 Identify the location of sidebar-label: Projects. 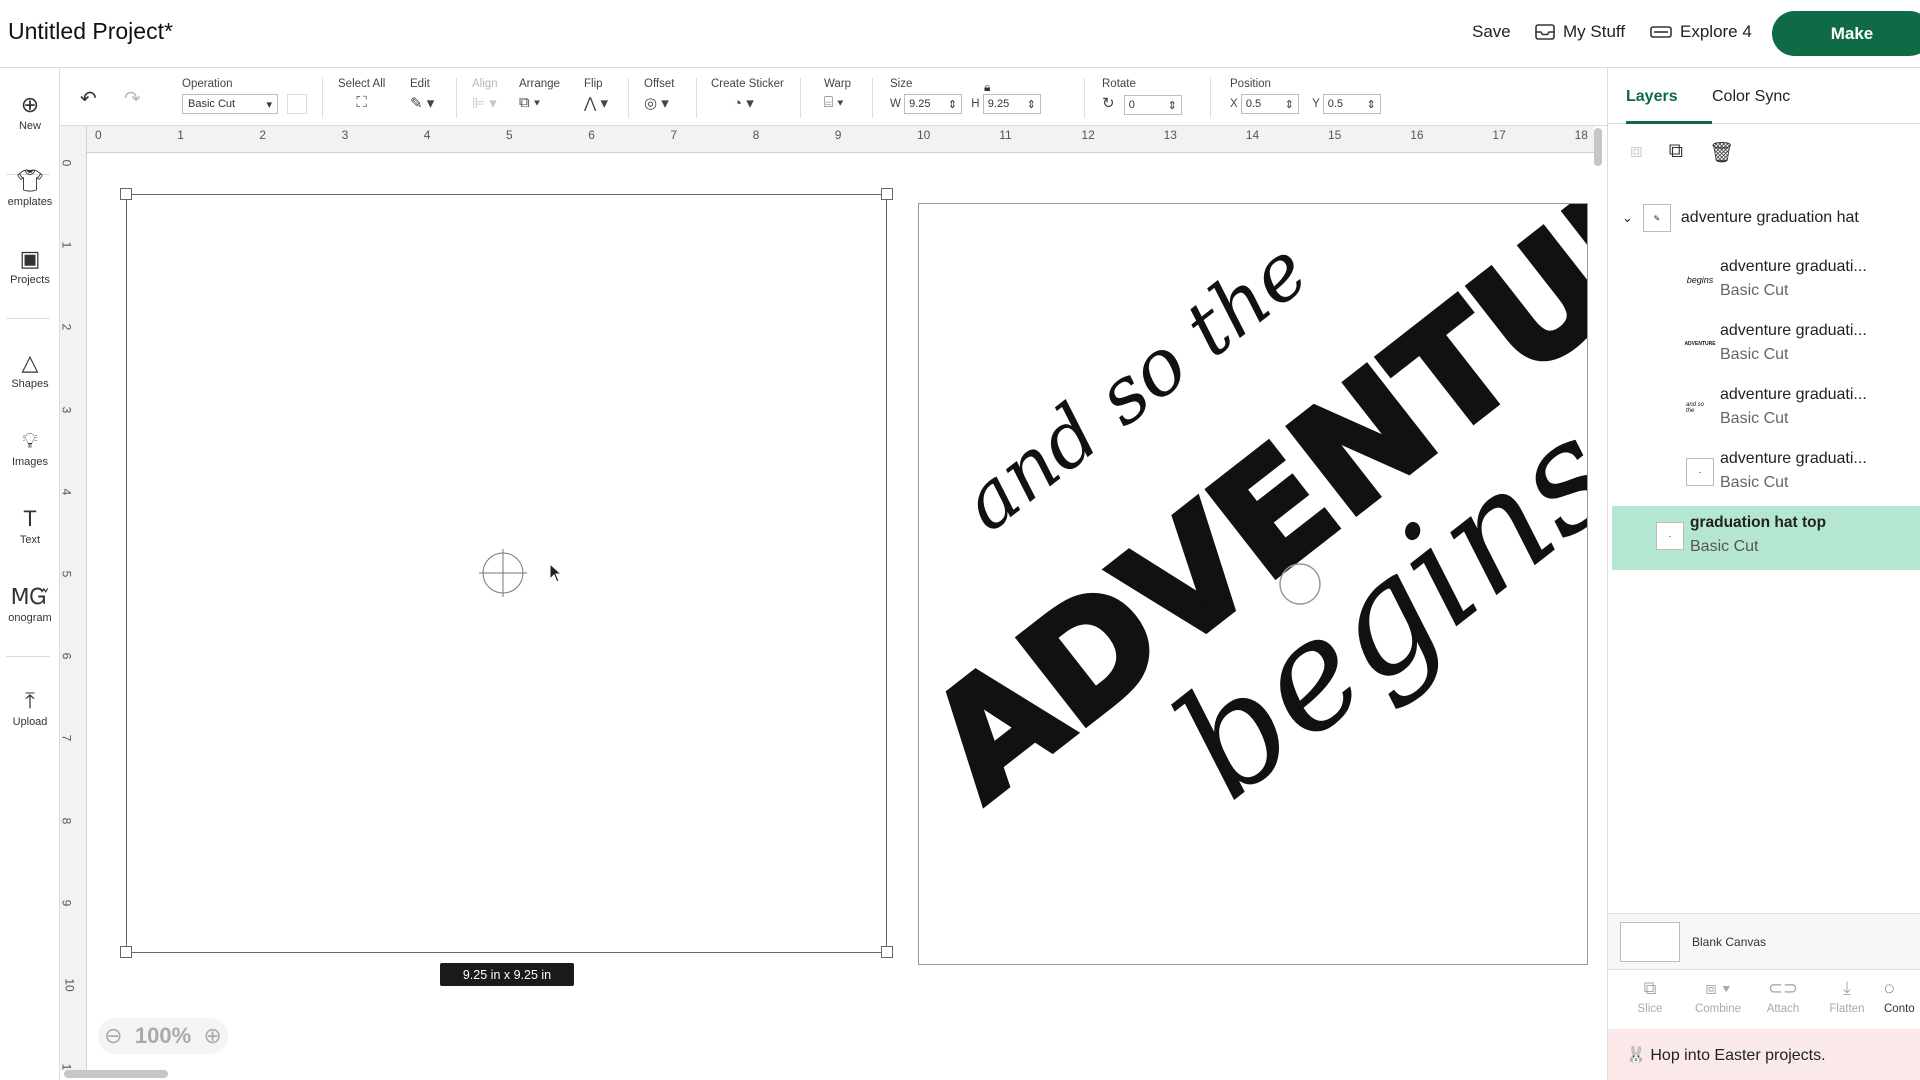
(30, 280).